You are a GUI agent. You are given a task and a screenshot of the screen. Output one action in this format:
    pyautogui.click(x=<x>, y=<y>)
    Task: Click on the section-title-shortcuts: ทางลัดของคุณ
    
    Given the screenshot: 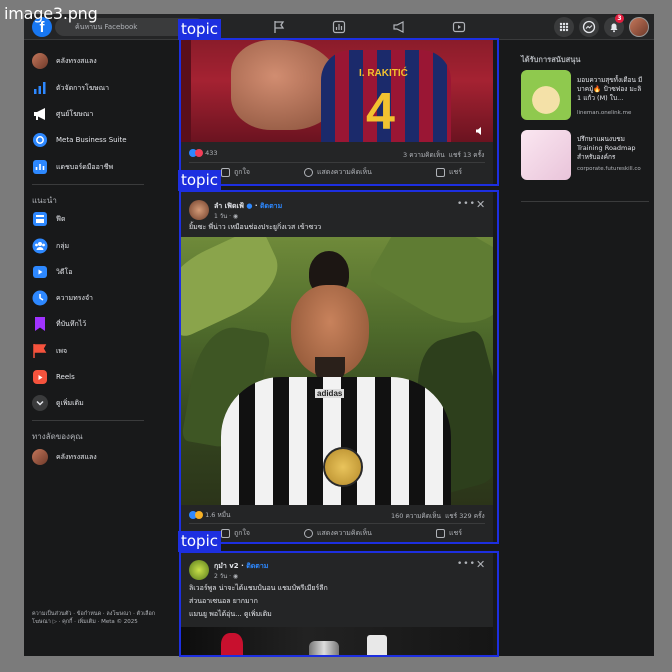 What is the action you would take?
    pyautogui.click(x=57, y=436)
    